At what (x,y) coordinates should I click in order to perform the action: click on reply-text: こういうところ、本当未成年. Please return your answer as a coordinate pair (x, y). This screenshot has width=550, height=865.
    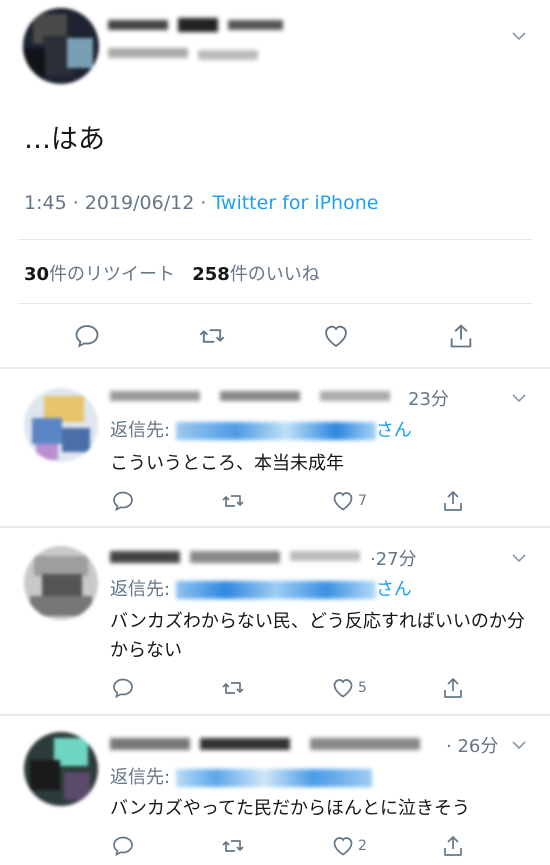
    Looking at the image, I should click on (227, 463).